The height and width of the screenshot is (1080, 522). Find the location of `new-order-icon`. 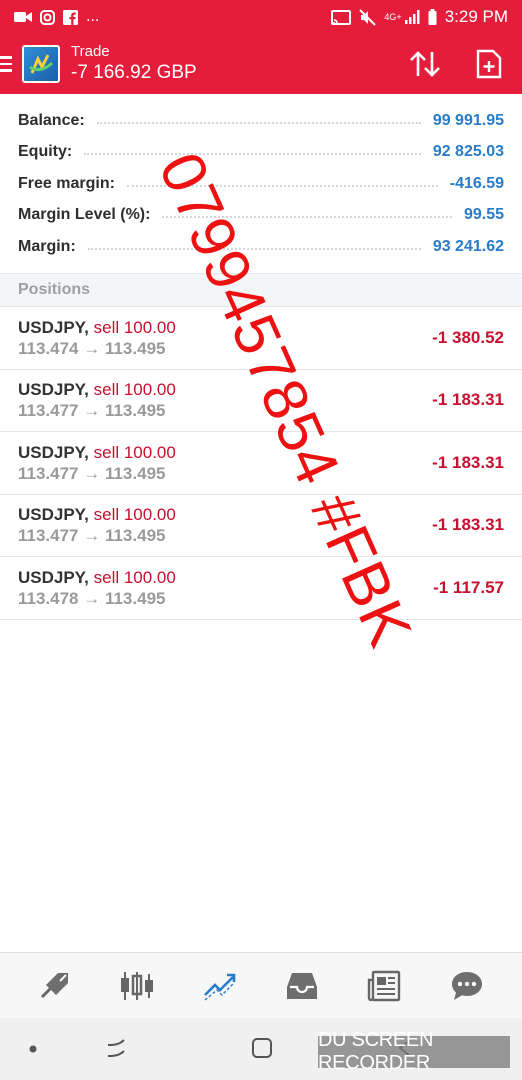

new-order-icon is located at coordinates (489, 64).